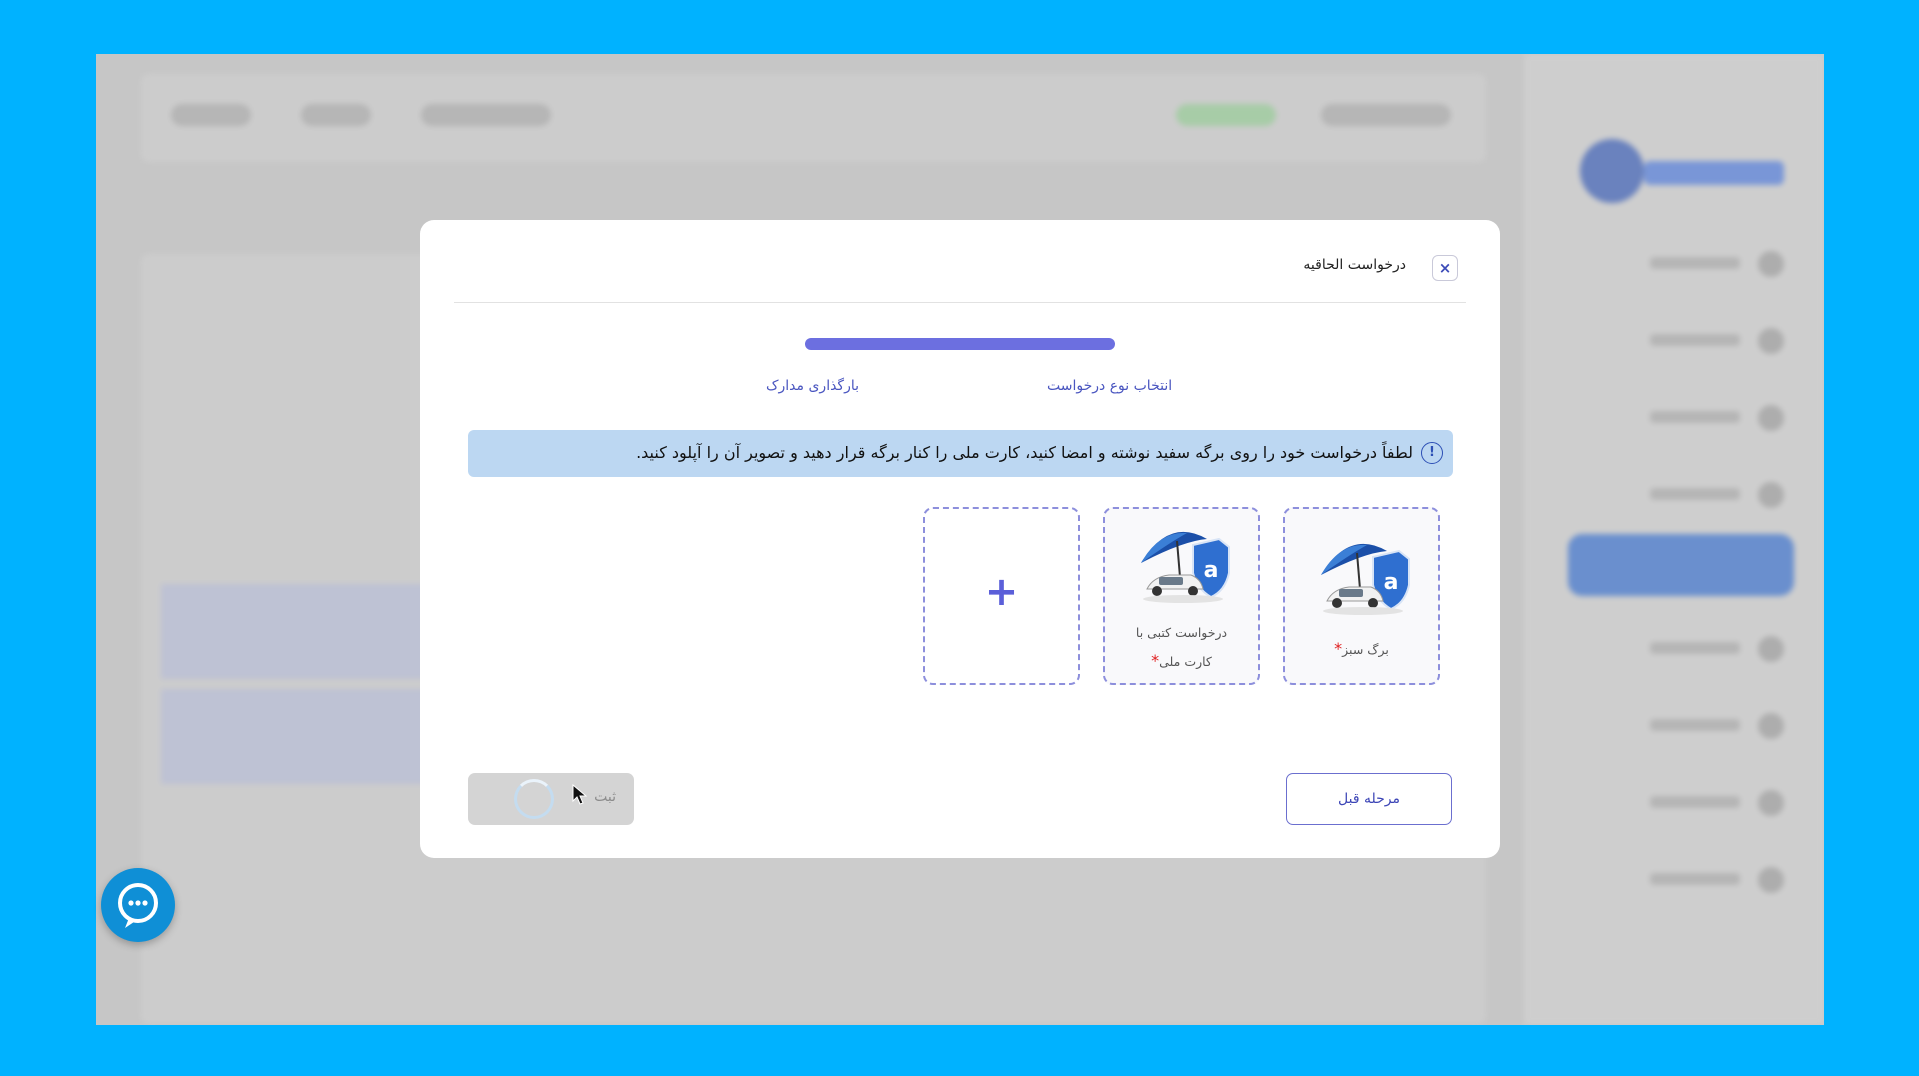 Image resolution: width=1919 pixels, height=1076 pixels. I want to click on previous-step-button: مرحله قبل, so click(1369, 799).